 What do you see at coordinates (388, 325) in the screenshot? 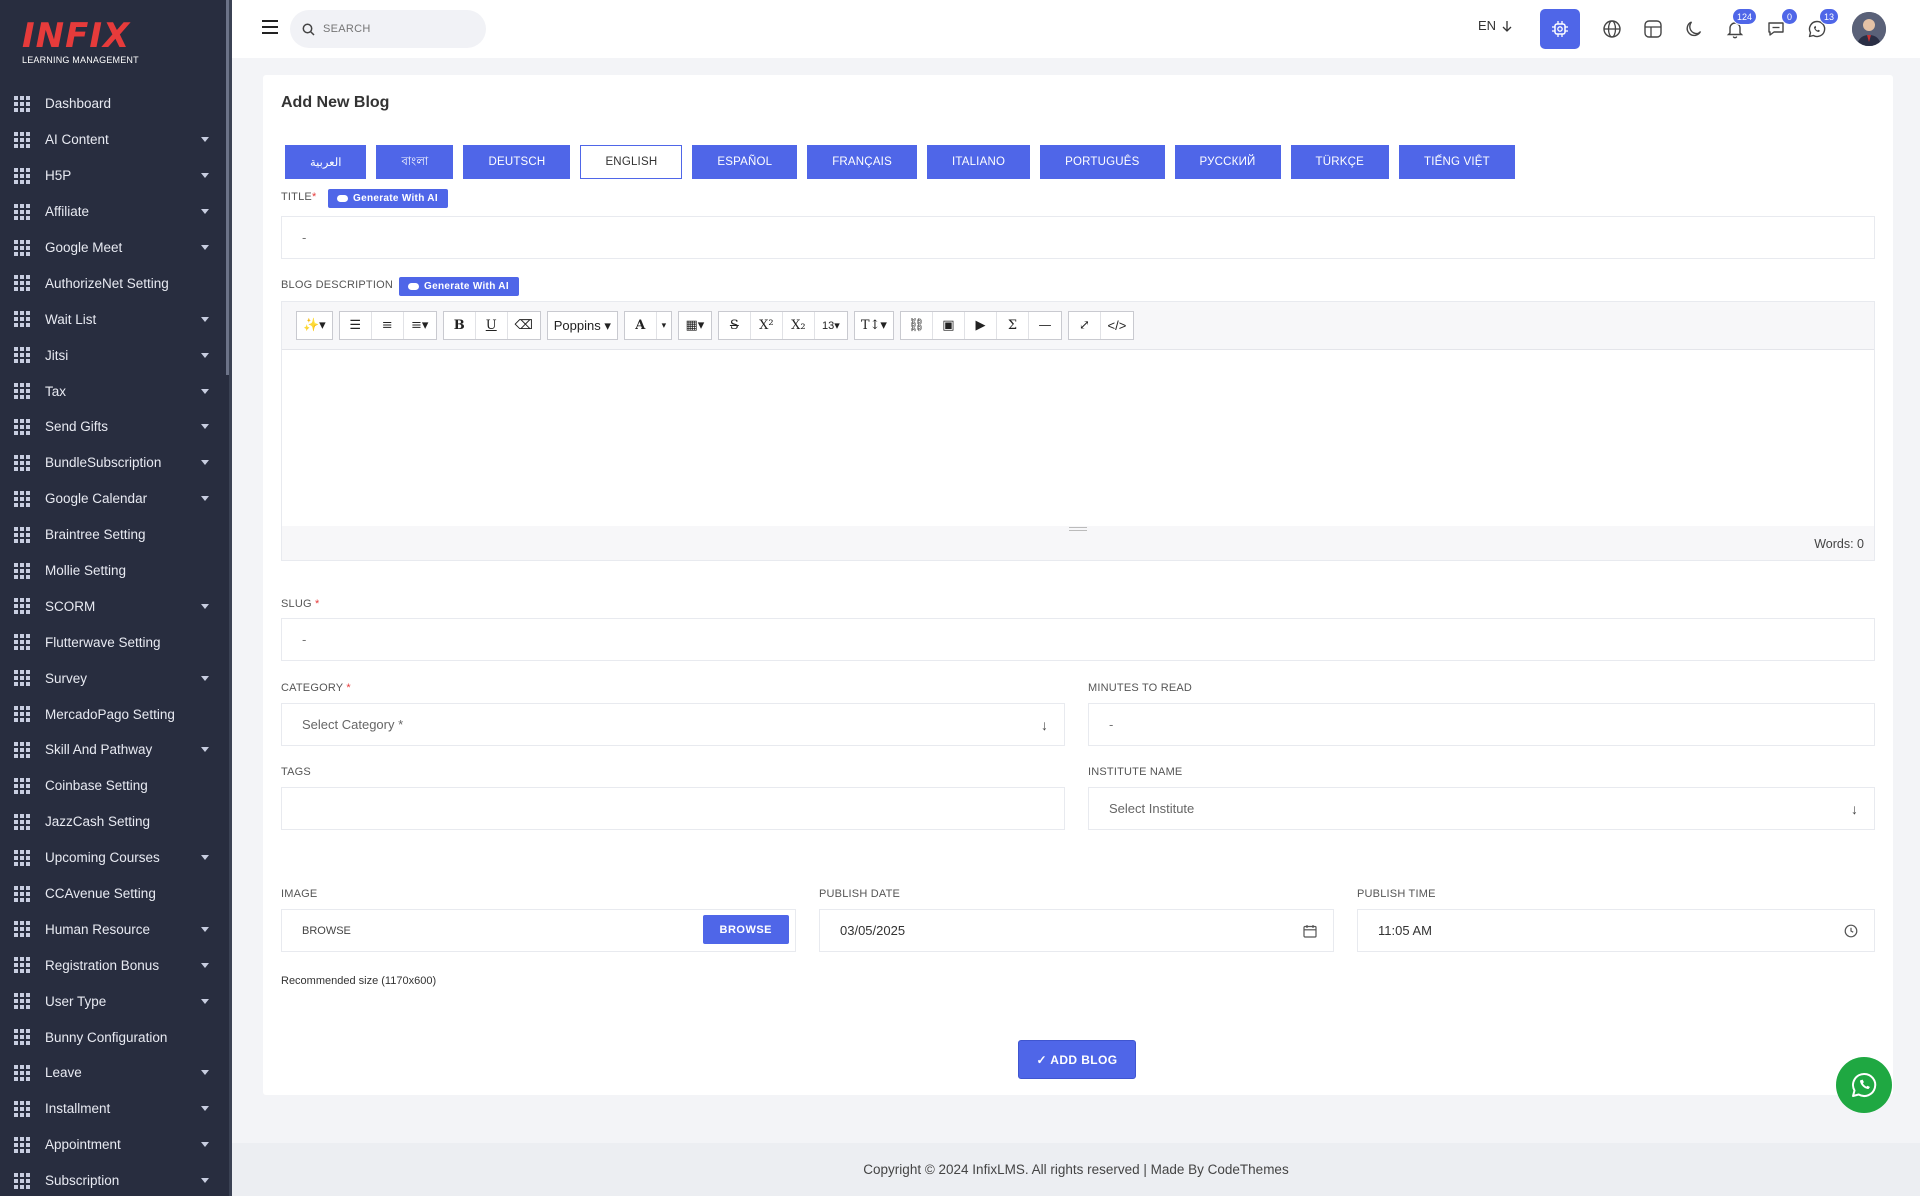
I see `ordered-list-button: ≡` at bounding box center [388, 325].